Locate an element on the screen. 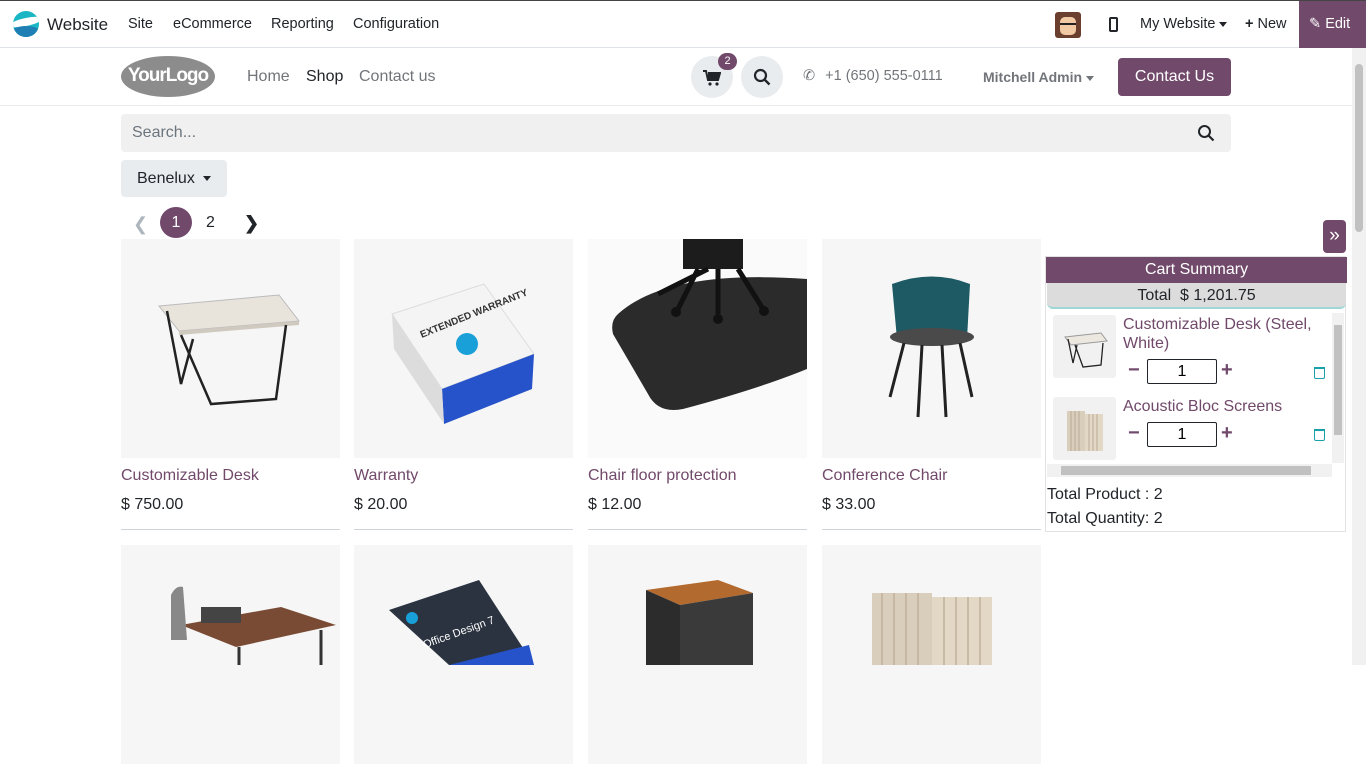 The image size is (1366, 764). pager-next-icon: ❯ is located at coordinates (251, 223).